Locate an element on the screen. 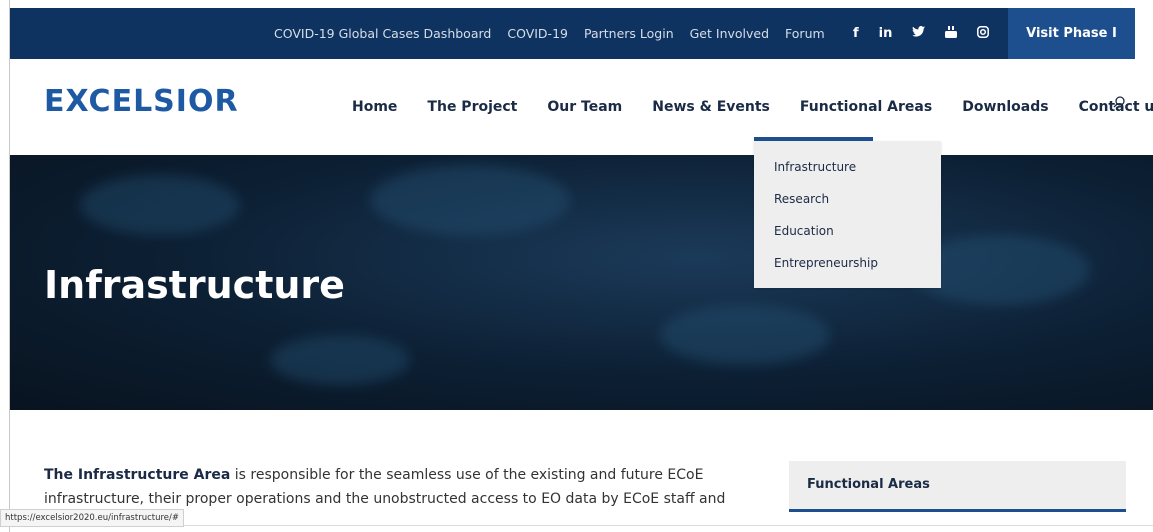 The image size is (1153, 532). linkedin-icon: in is located at coordinates (886, 33).